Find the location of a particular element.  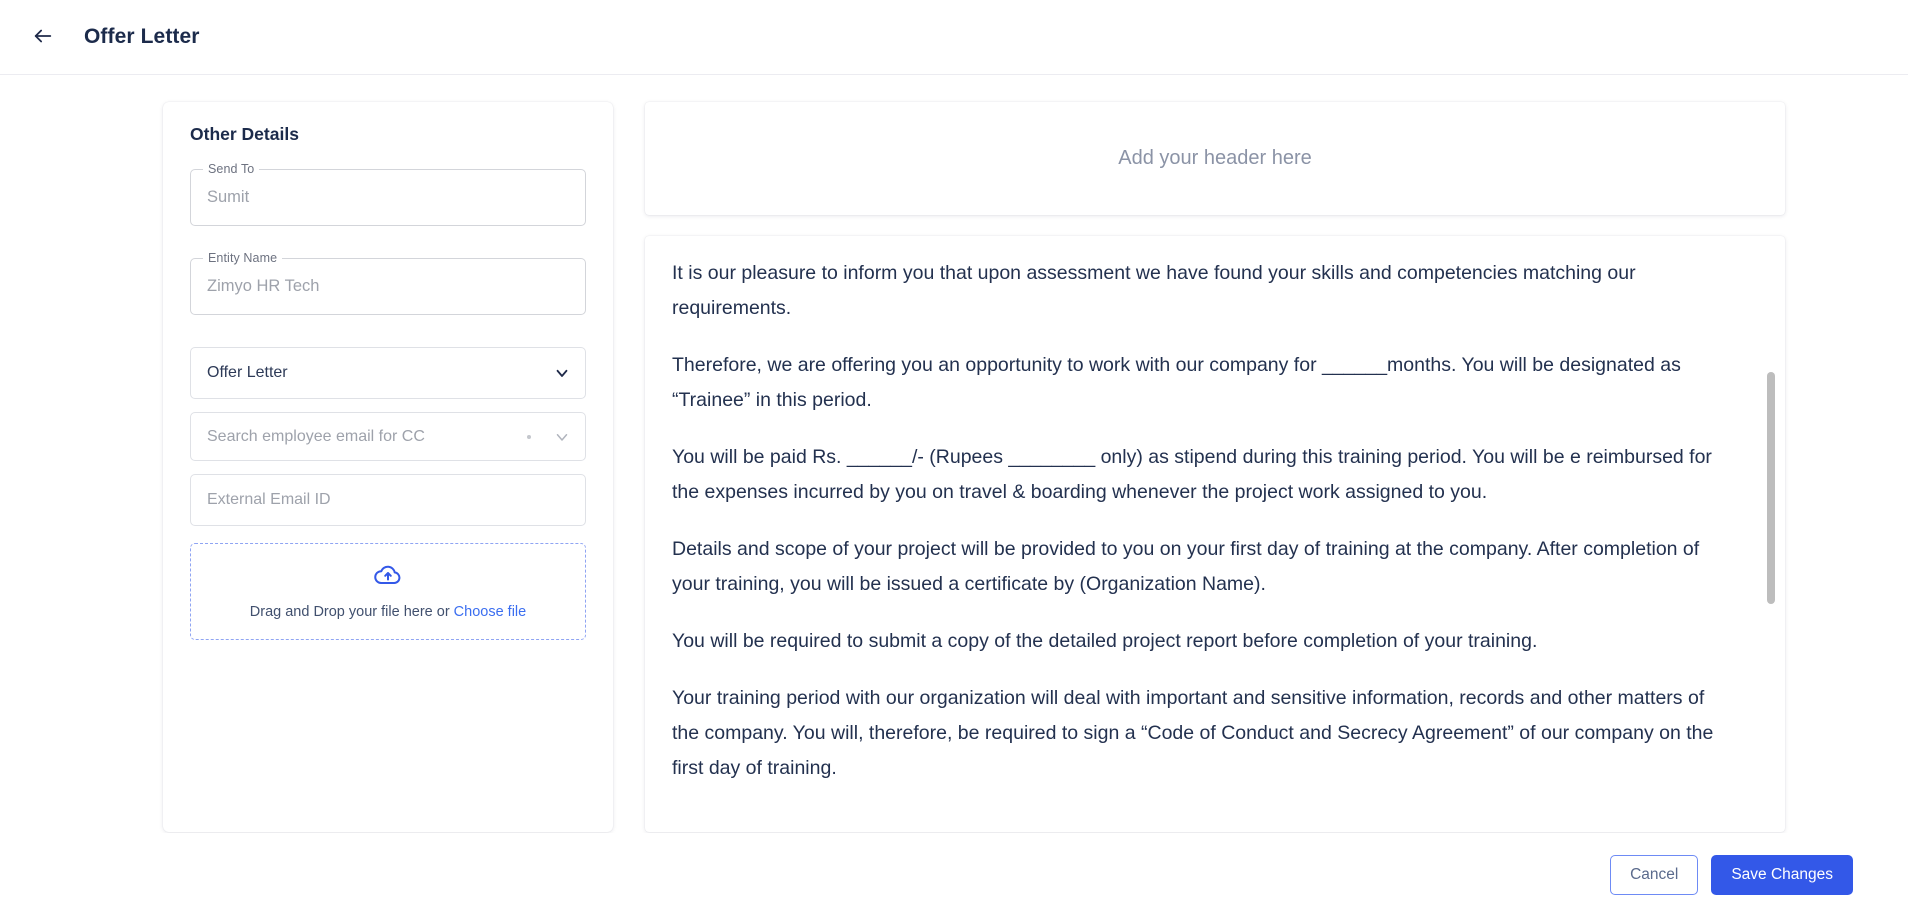

document-type-select: Offer Letter is located at coordinates (388, 373).